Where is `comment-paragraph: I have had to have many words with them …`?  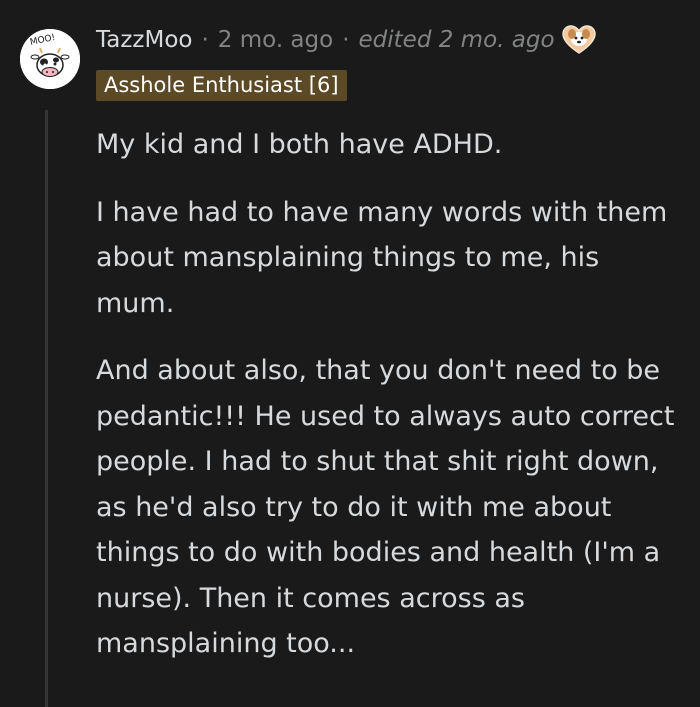 comment-paragraph: I have had to have many words with them … is located at coordinates (382, 257).